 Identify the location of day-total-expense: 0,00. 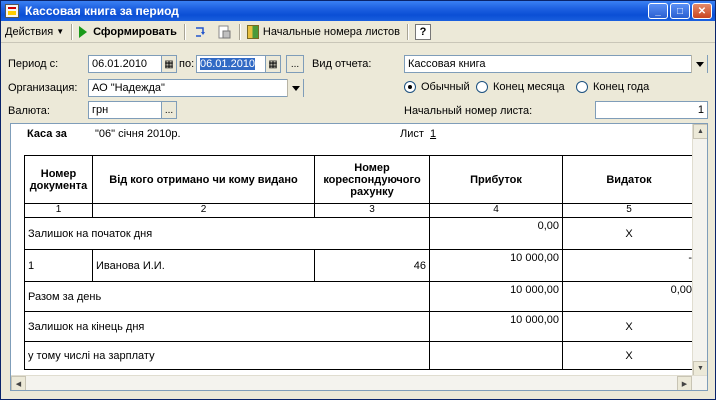
(629, 296).